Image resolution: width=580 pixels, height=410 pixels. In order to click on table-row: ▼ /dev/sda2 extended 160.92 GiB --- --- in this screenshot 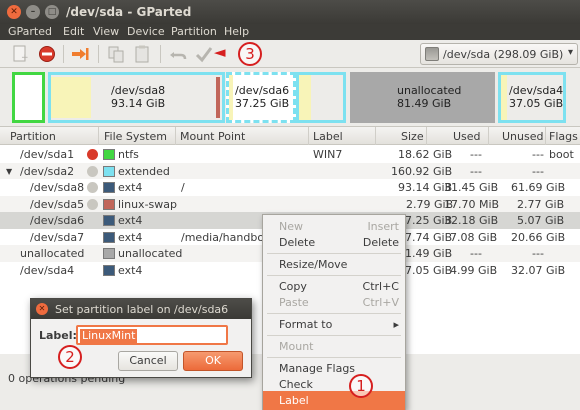, I will do `click(290, 170)`.